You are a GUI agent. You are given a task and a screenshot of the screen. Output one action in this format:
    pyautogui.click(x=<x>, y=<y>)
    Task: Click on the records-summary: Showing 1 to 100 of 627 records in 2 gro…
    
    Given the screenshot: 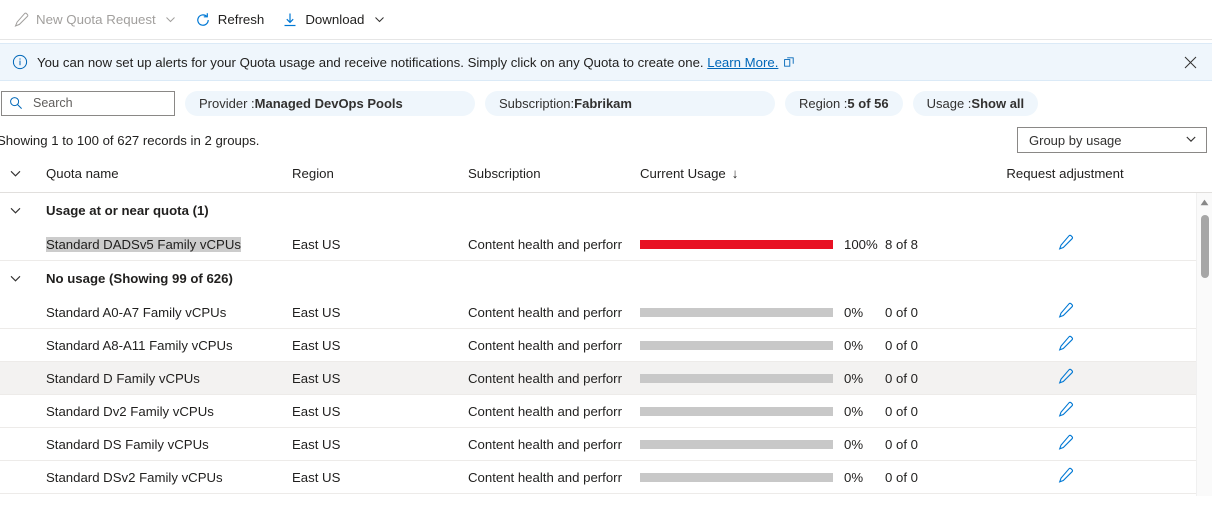 What is the action you would take?
    pyautogui.click(x=130, y=140)
    